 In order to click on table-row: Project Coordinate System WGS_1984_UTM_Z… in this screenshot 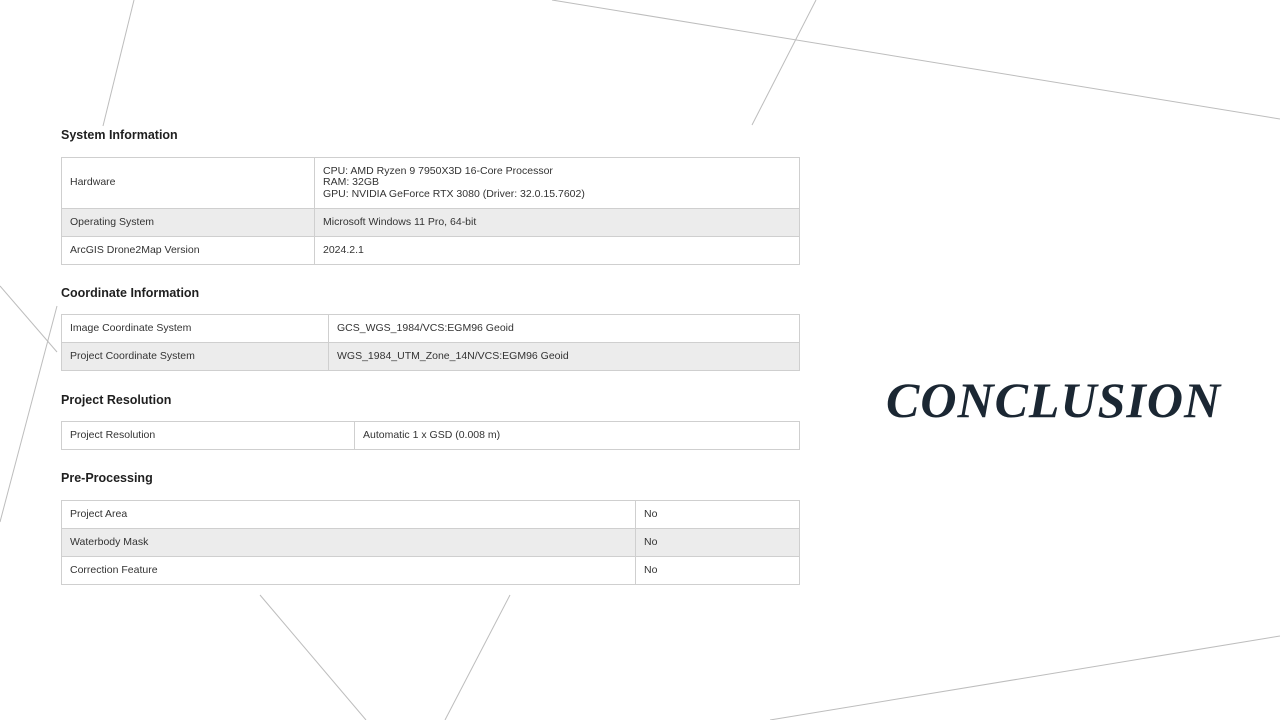, I will do `click(430, 356)`.